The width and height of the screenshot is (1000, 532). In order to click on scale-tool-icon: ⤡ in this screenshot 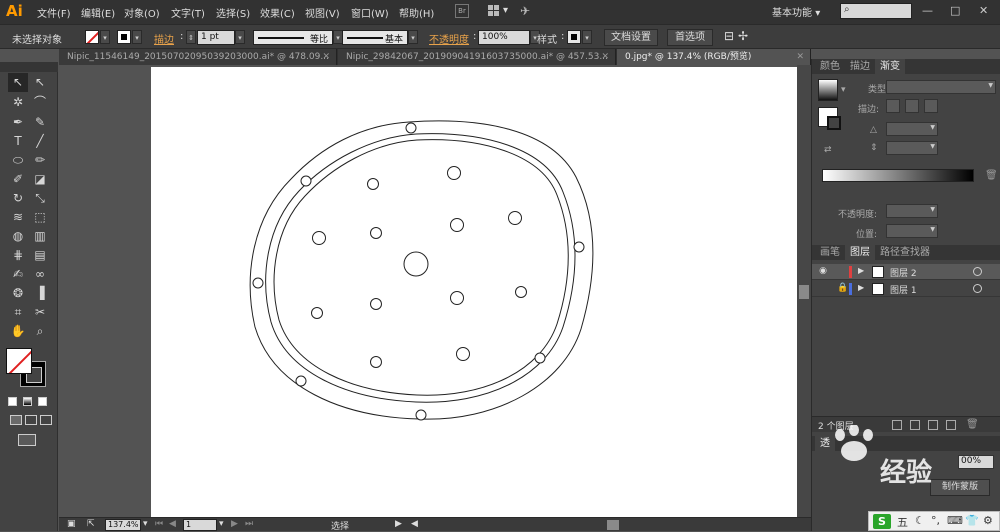, I will do `click(40, 198)`.